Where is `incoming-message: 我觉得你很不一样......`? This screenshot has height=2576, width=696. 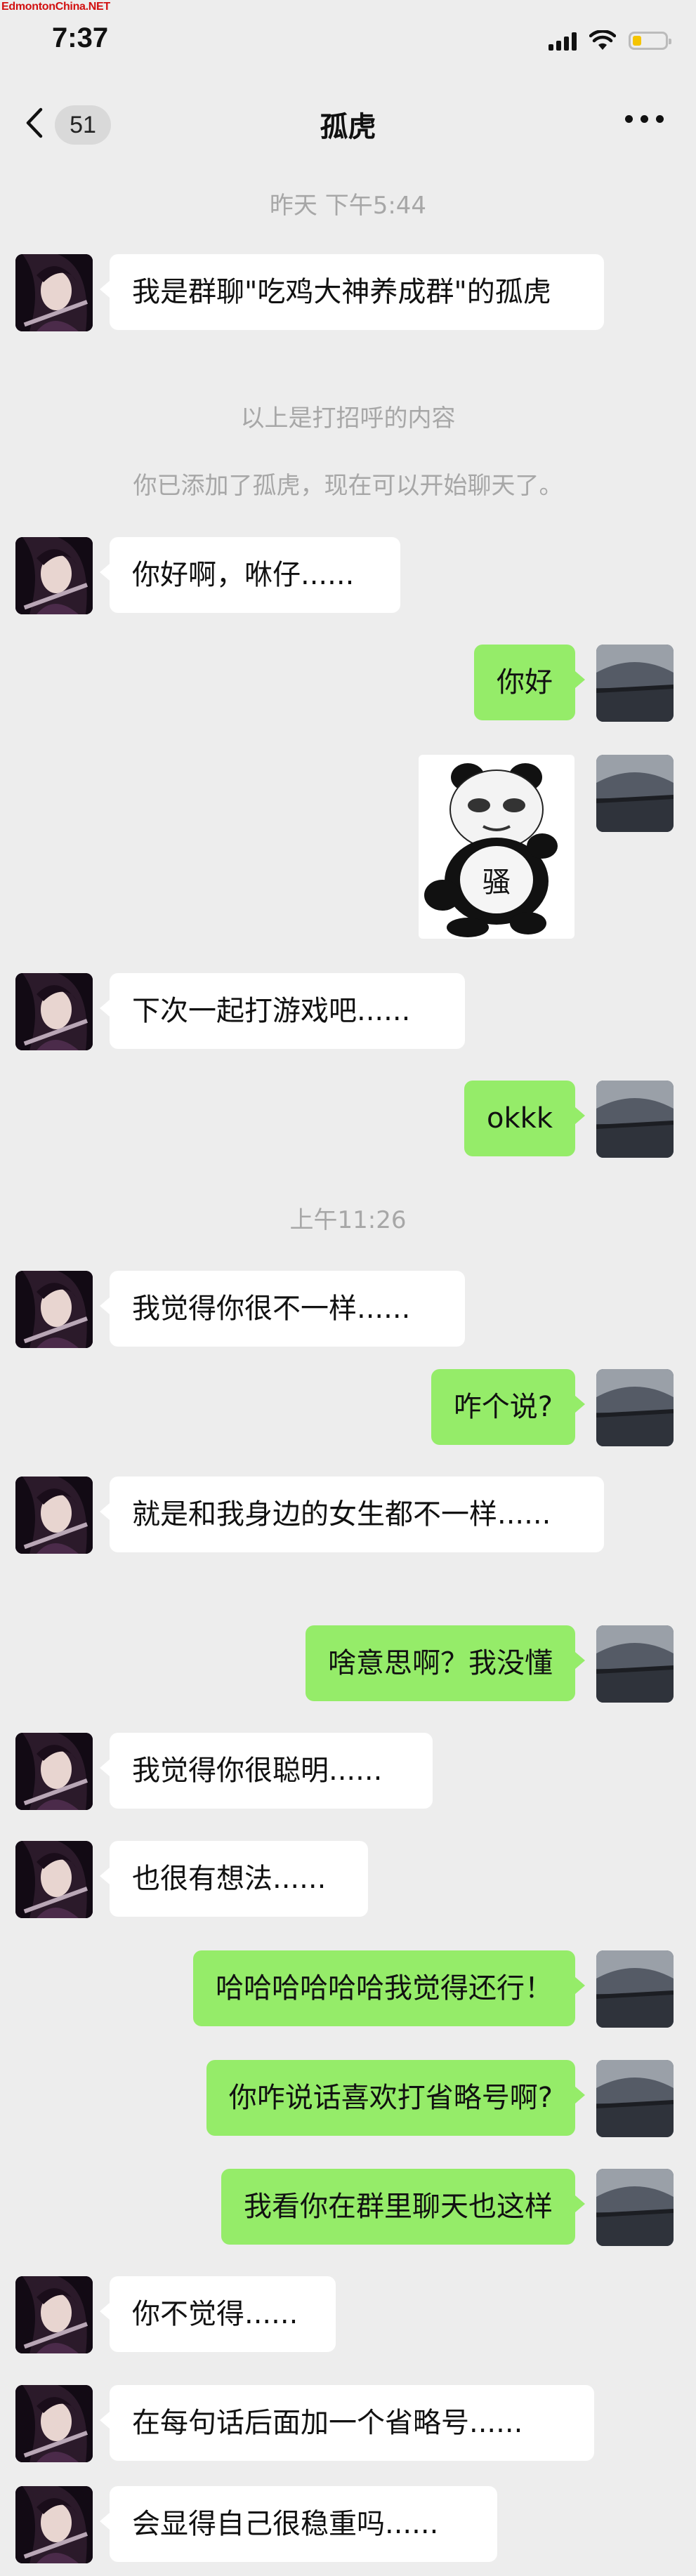 incoming-message: 我觉得你很不一样...... is located at coordinates (282, 1309).